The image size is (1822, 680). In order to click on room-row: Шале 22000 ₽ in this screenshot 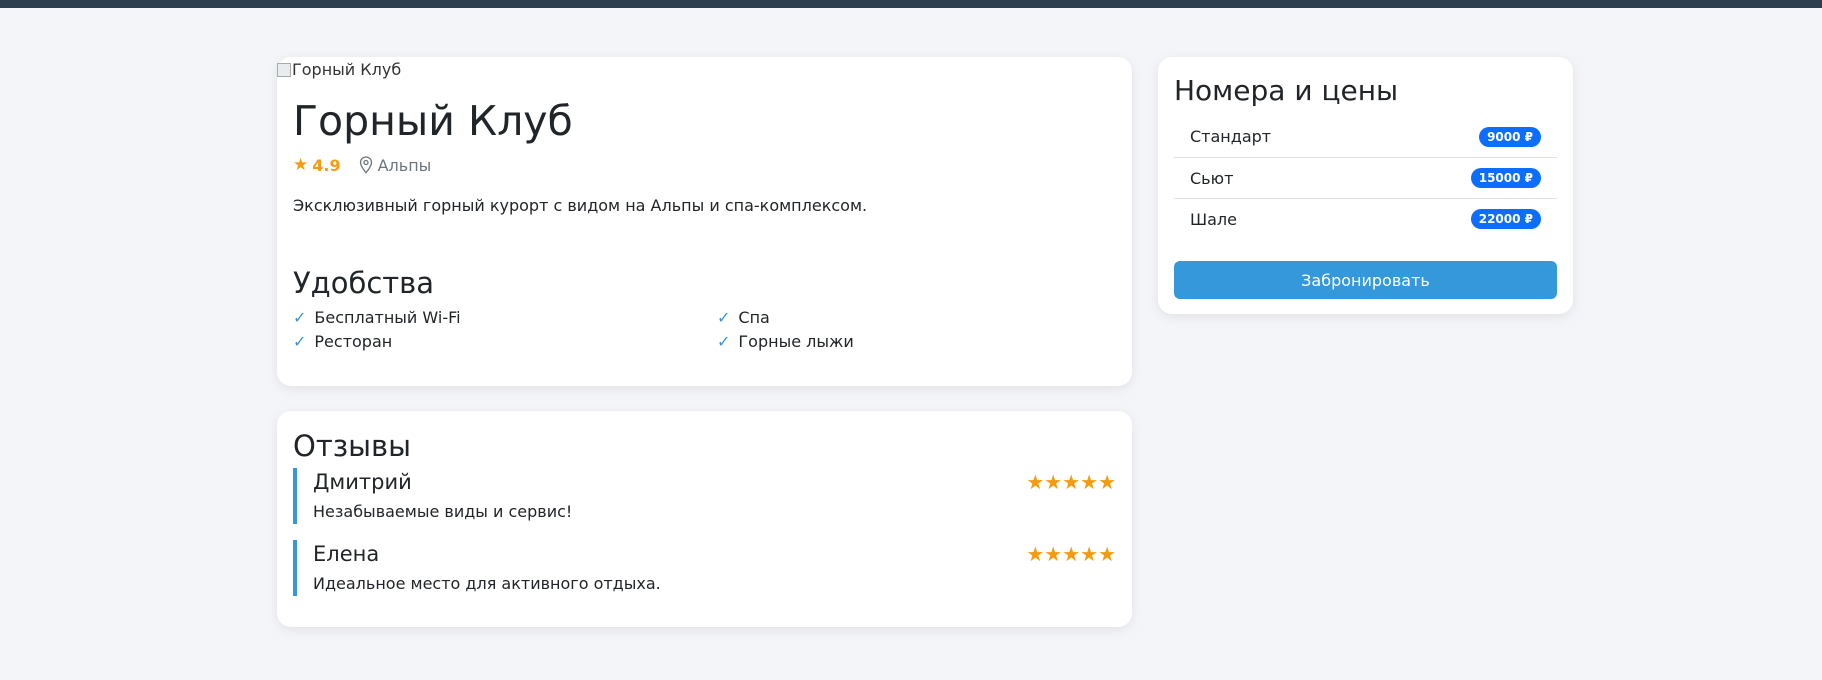, I will do `click(1365, 218)`.